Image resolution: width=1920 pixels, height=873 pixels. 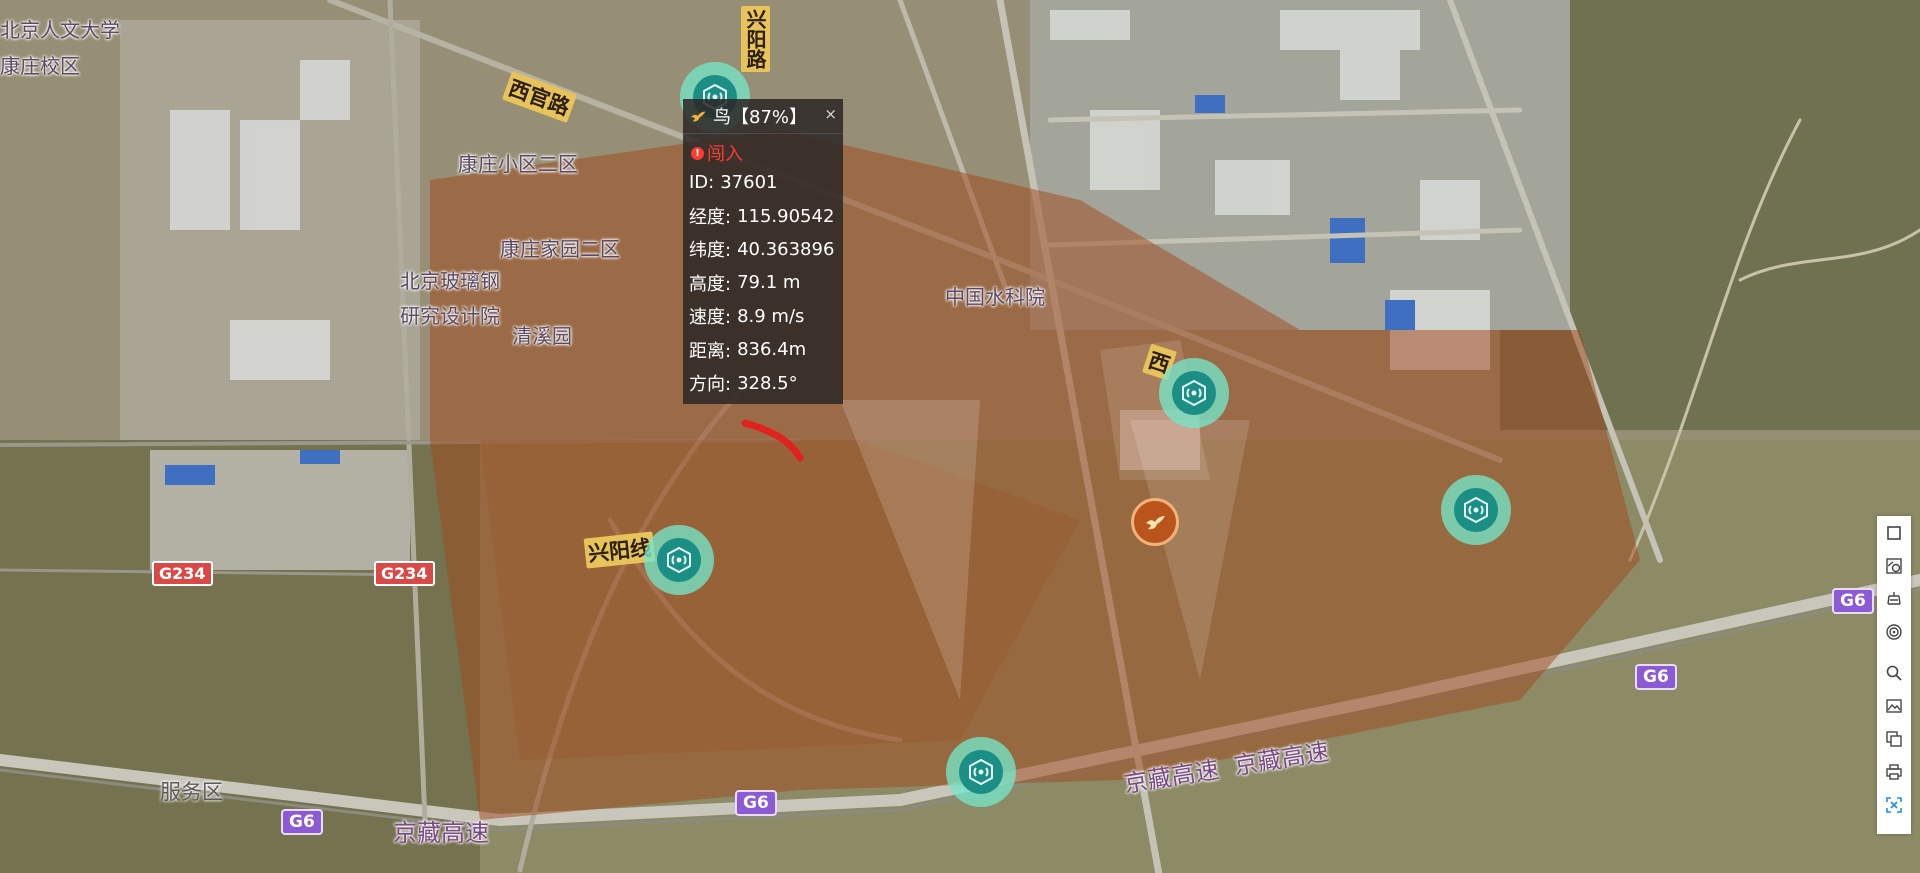 I want to click on radar-range-button, so click(x=1894, y=631).